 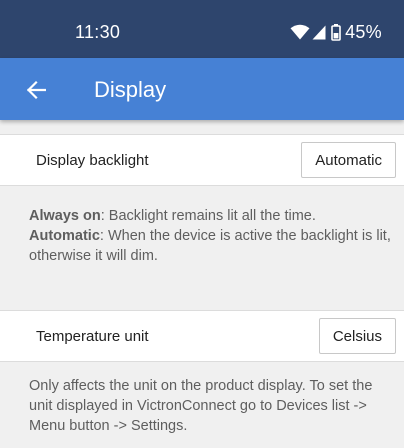 I want to click on battery-icon, so click(x=336, y=32).